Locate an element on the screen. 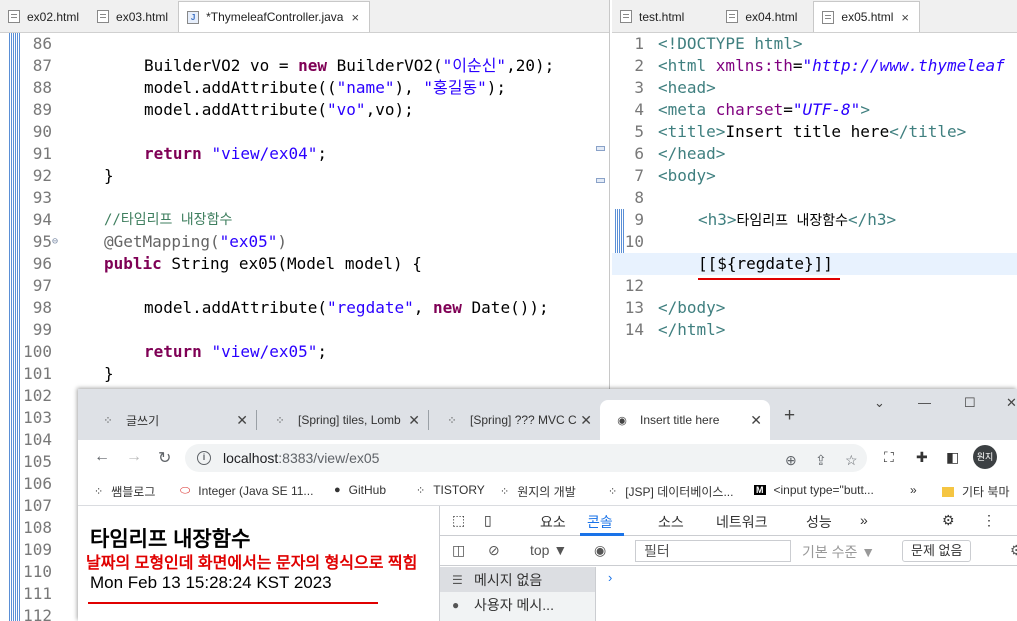 Image resolution: width=1017 pixels, height=621 pixels. zoom-icon: ⊕ is located at coordinates (791, 460).